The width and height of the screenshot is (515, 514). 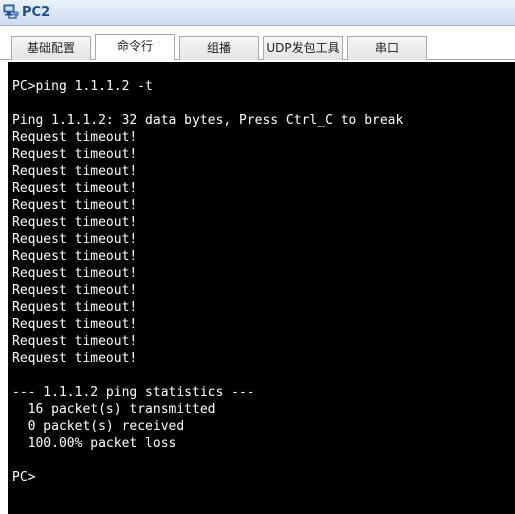 I want to click on terminal-line: 100.00% packet loss, so click(x=94, y=443).